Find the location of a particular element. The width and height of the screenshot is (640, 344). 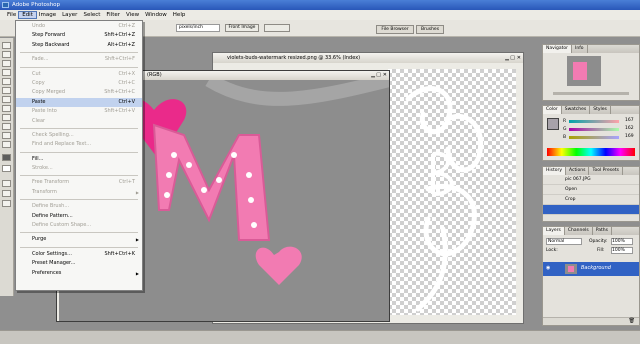

front-image-button: Front Image is located at coordinates (242, 28).